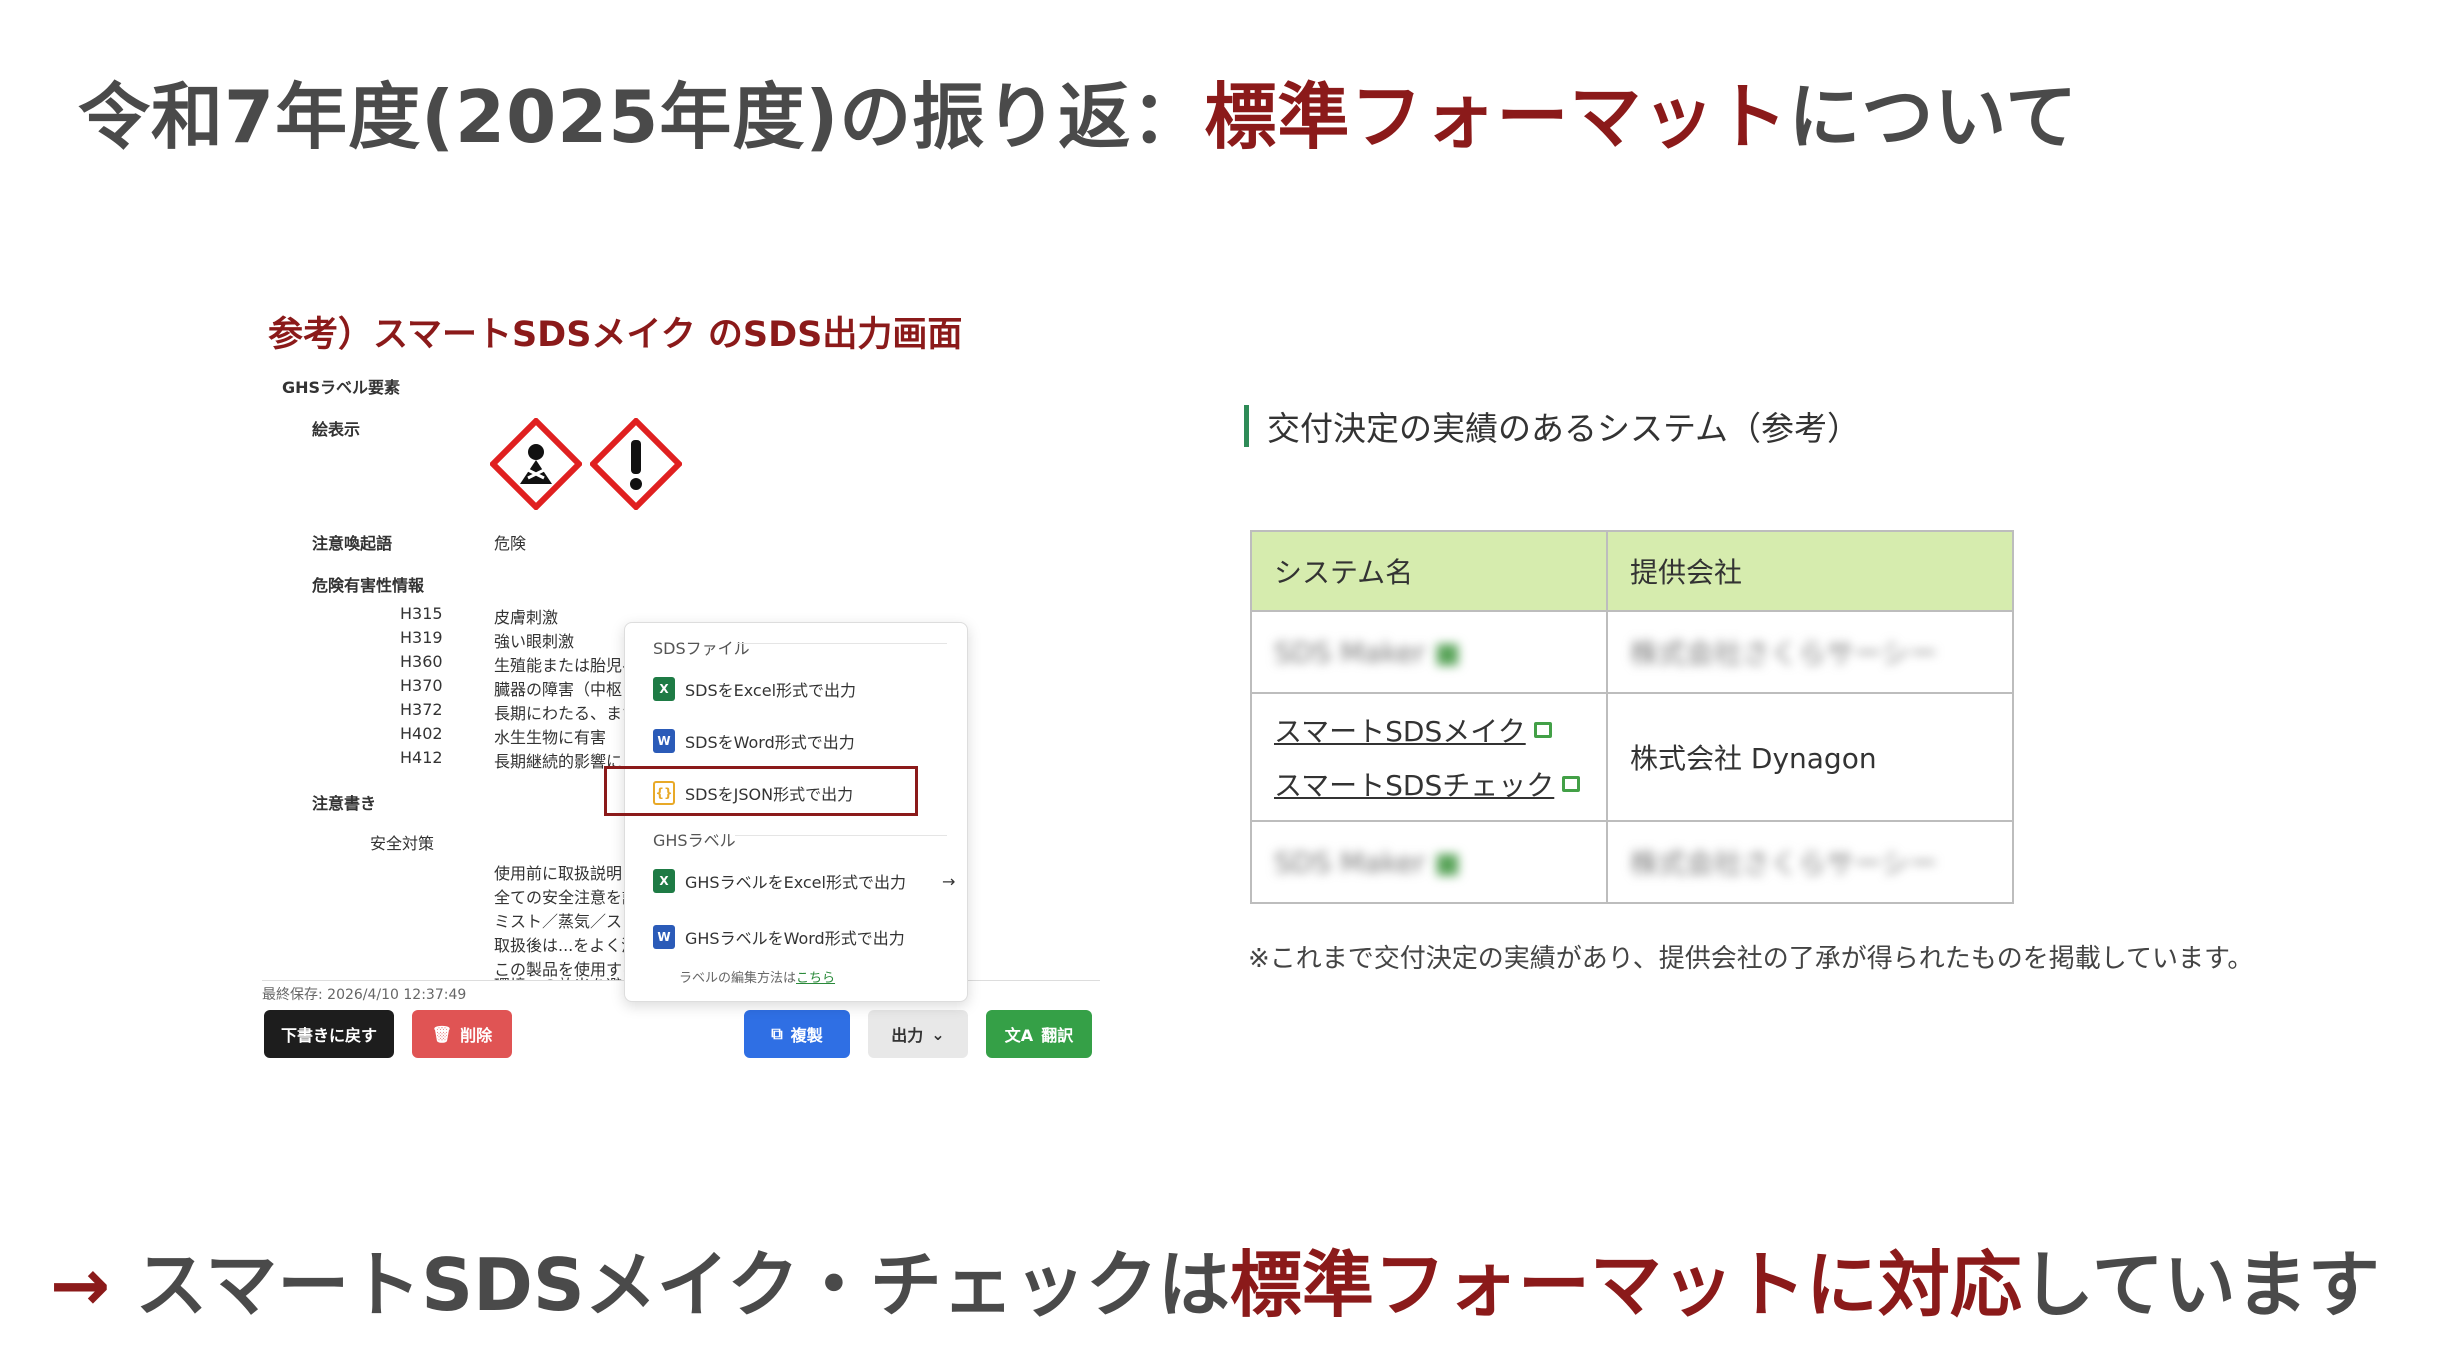  Describe the element at coordinates (815, 976) in the screenshot. I see `label-edit-link: こちら` at that location.